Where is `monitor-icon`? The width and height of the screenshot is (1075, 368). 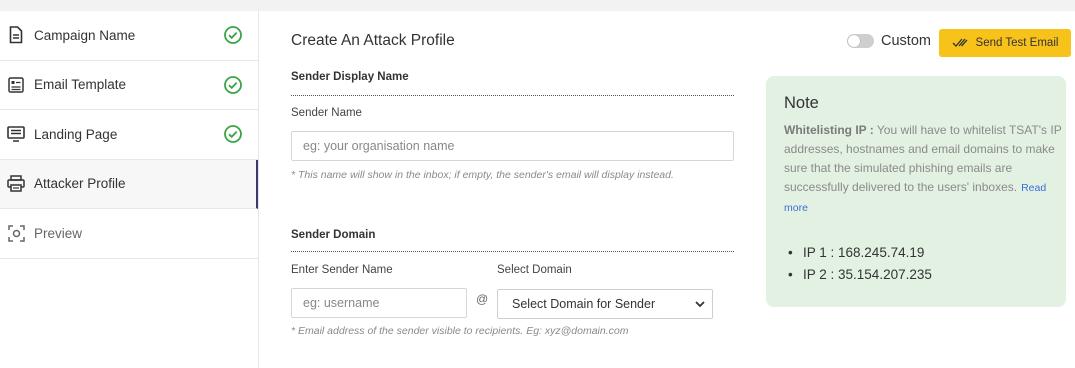 monitor-icon is located at coordinates (16, 134).